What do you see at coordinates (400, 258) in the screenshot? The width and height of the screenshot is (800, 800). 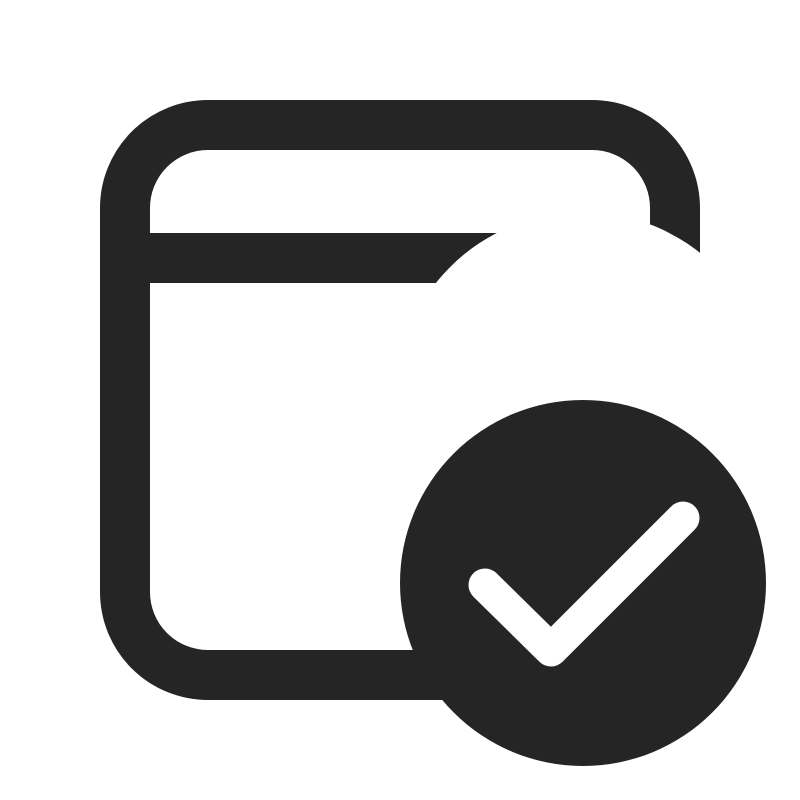 I see `calendar-header-divider` at bounding box center [400, 258].